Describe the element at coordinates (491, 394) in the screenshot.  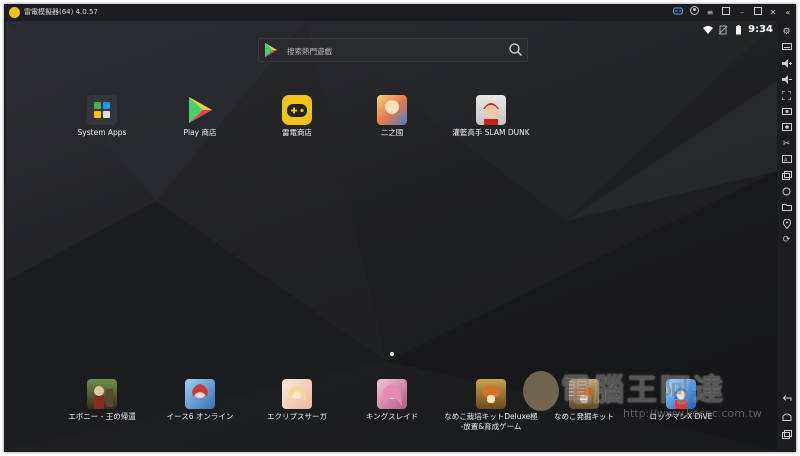
I see `nameko-deluxe-icon` at that location.